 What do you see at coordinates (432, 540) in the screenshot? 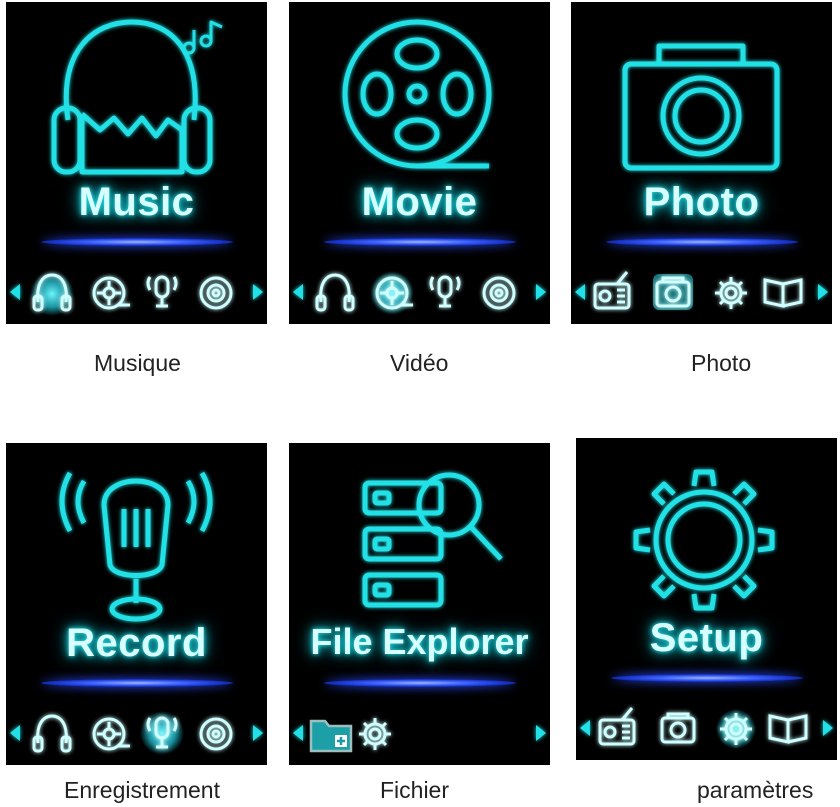
I see `server-search-icon` at bounding box center [432, 540].